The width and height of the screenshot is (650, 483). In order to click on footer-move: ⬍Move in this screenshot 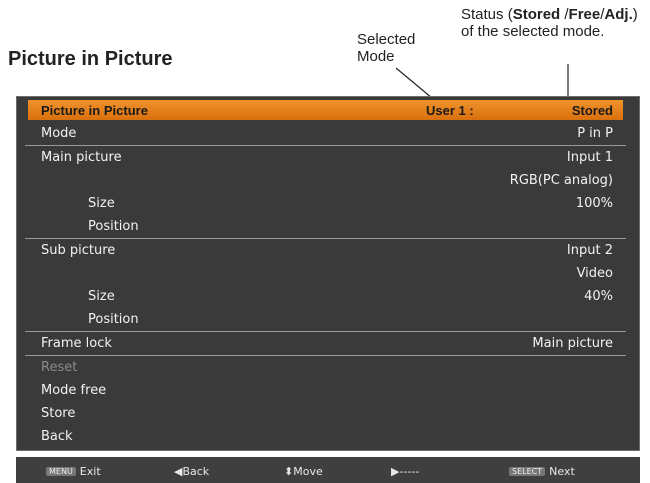, I will do `click(303, 471)`.